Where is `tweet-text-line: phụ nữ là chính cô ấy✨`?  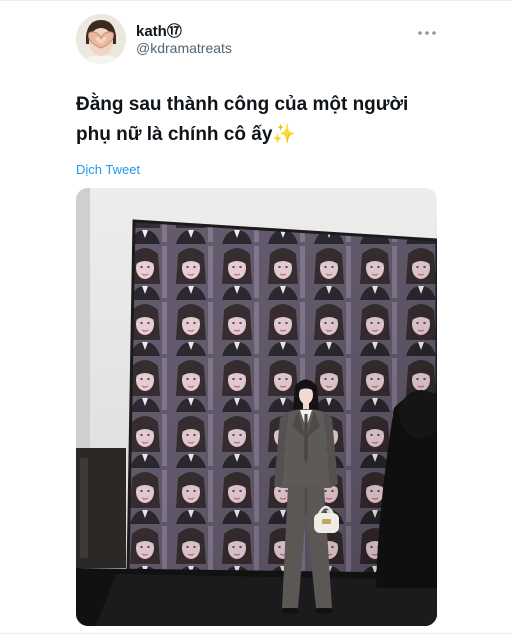 tweet-text-line: phụ nữ là chính cô ấy✨ is located at coordinates (186, 134).